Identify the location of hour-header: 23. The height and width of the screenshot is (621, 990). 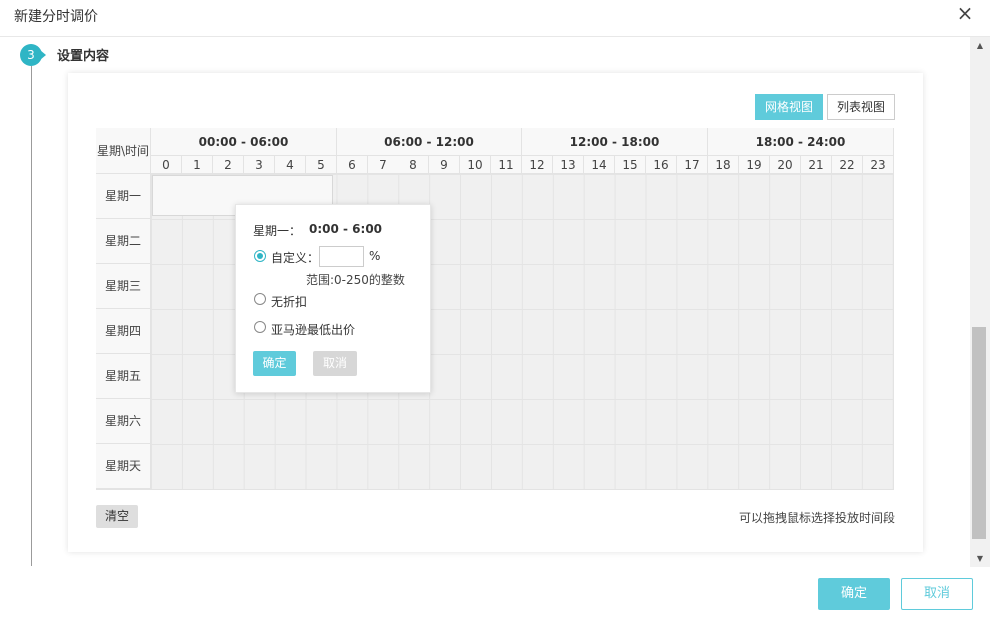
(878, 165).